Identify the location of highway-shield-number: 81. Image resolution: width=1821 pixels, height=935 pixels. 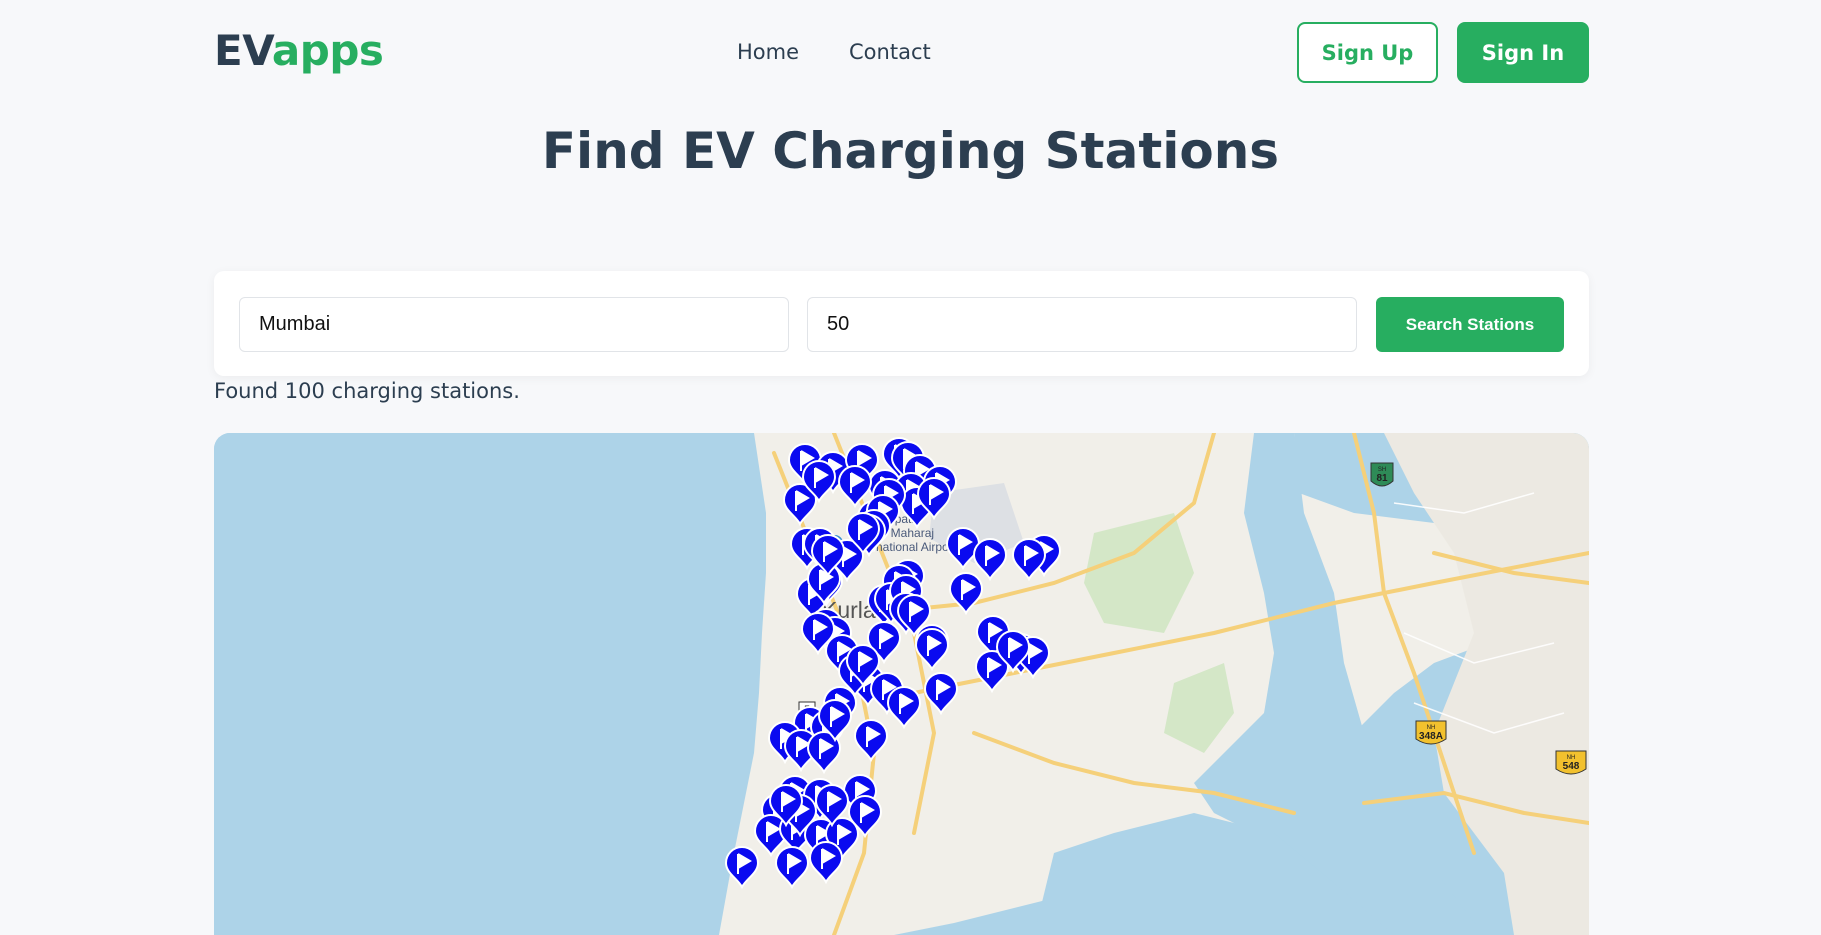
(1382, 478).